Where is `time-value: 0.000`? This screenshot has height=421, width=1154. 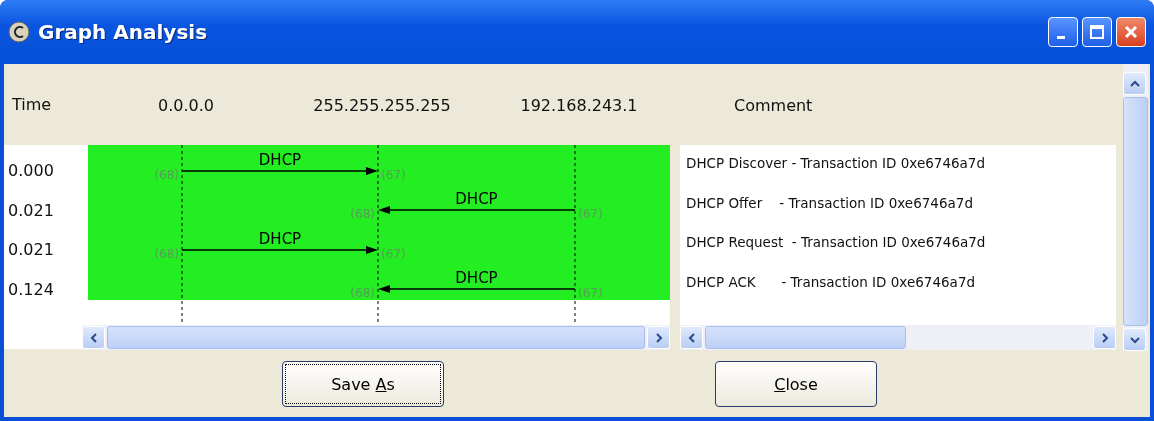
time-value: 0.000 is located at coordinates (31, 171).